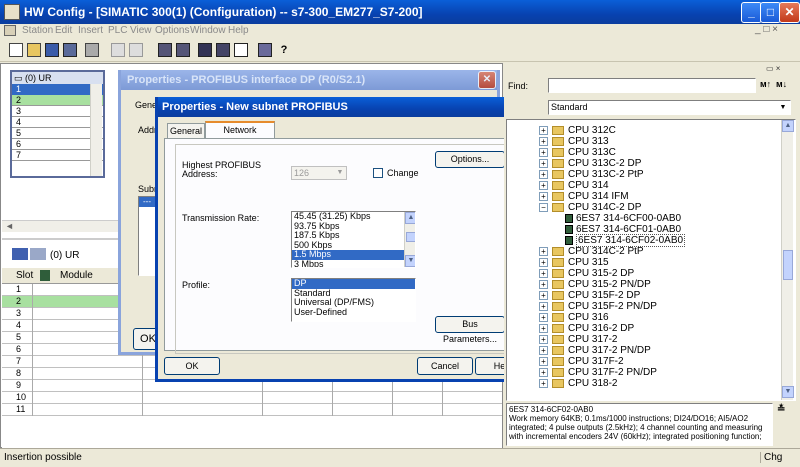  I want to click on print-icon, so click(92, 50).